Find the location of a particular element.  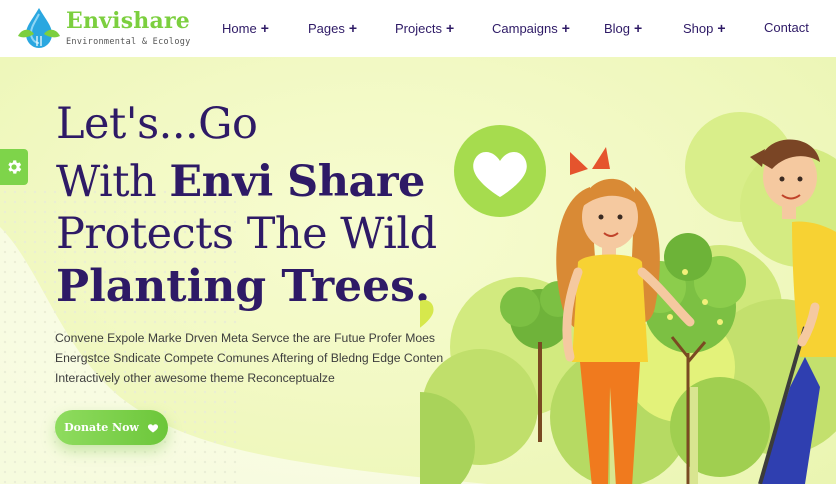

nav-item-label: Blog is located at coordinates (617, 28).